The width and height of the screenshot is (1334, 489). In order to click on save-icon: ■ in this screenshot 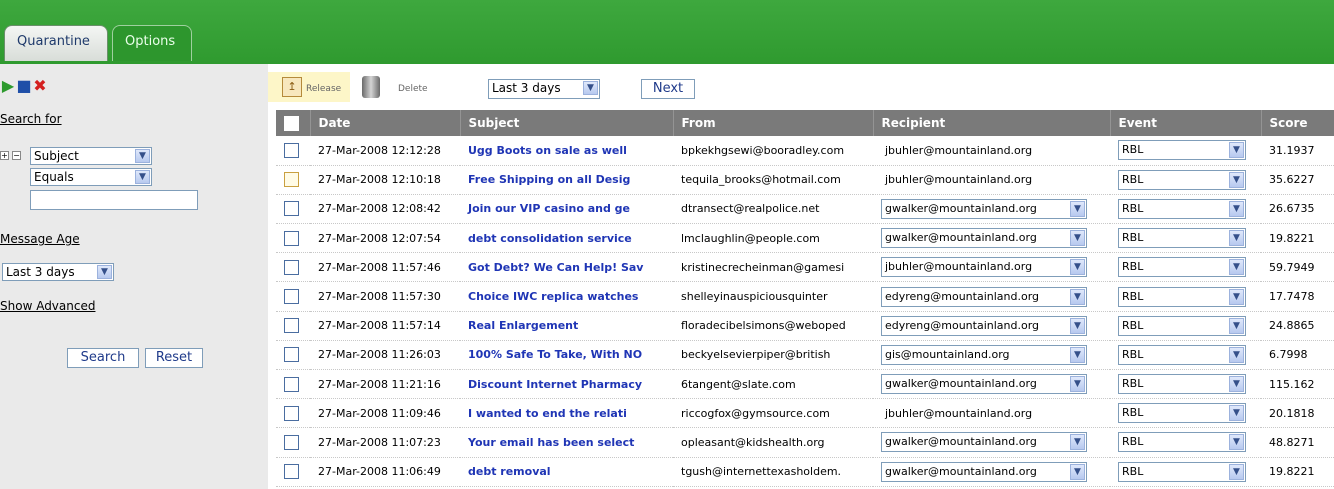, I will do `click(24, 85)`.